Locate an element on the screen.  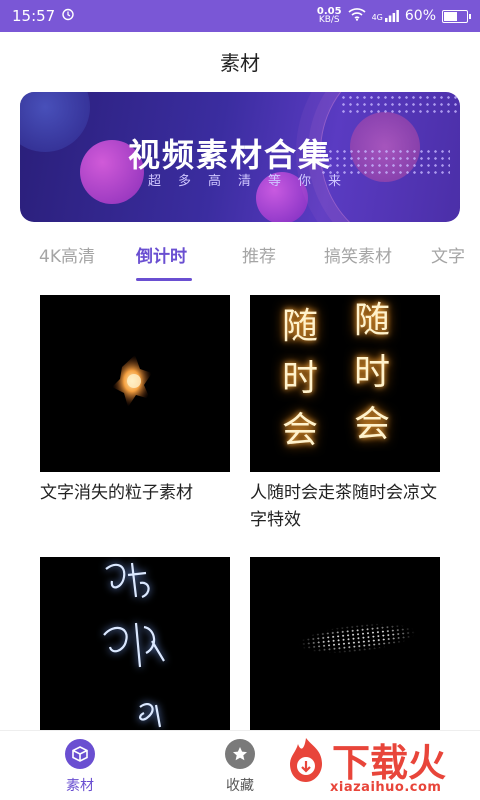
material-card: 文字消失的粒子素材 is located at coordinates (135, 401).